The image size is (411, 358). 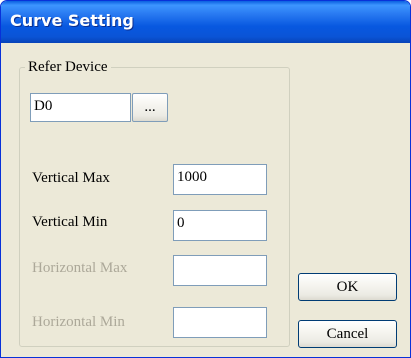 I want to click on vertical-min-label: Vertical Min, so click(x=70, y=222).